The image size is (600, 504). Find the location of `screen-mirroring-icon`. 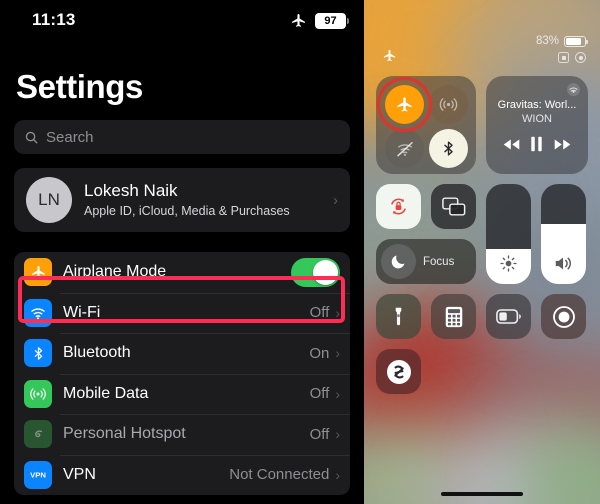

screen-mirroring-icon is located at coordinates (453, 206).